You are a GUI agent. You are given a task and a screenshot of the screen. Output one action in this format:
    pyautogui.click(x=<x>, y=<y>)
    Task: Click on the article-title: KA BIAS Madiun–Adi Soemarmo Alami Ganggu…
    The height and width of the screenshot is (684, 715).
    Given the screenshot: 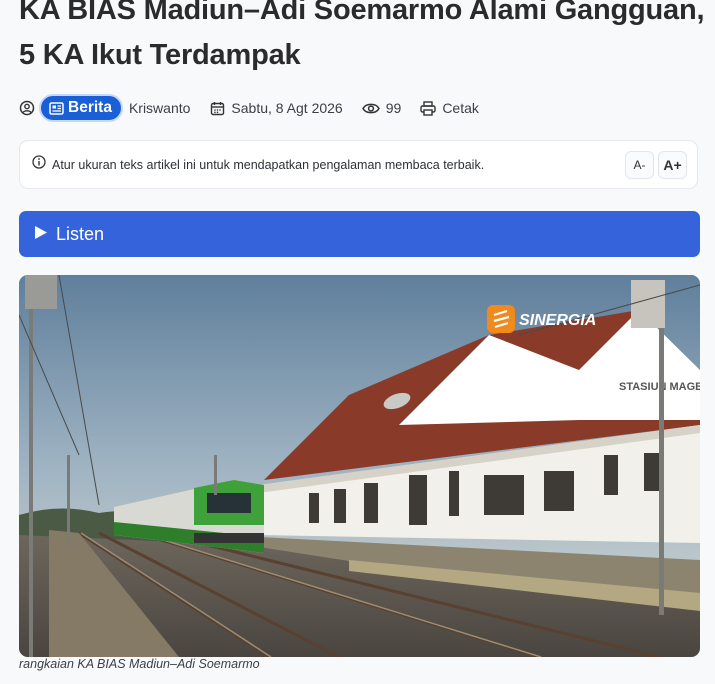 What is the action you would take?
    pyautogui.click(x=362, y=35)
    